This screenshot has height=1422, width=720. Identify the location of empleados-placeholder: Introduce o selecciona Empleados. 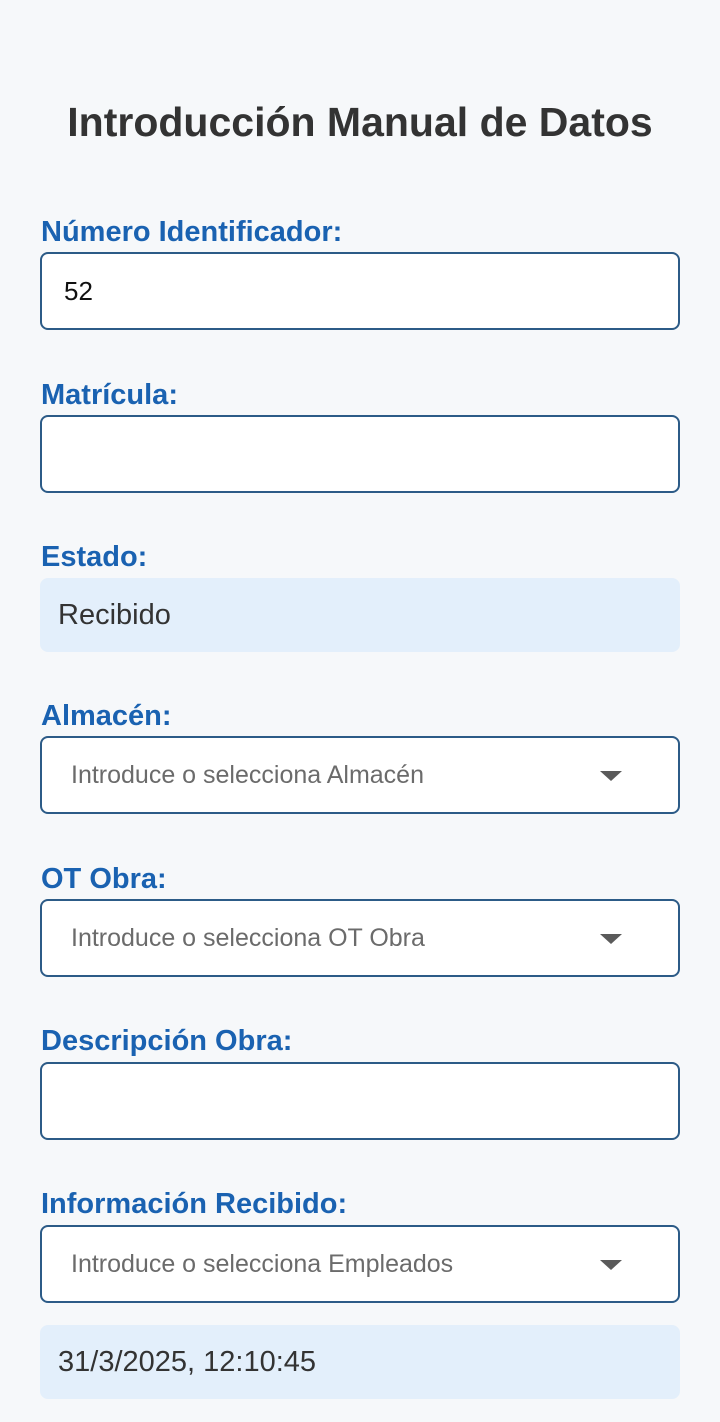
(262, 1263).